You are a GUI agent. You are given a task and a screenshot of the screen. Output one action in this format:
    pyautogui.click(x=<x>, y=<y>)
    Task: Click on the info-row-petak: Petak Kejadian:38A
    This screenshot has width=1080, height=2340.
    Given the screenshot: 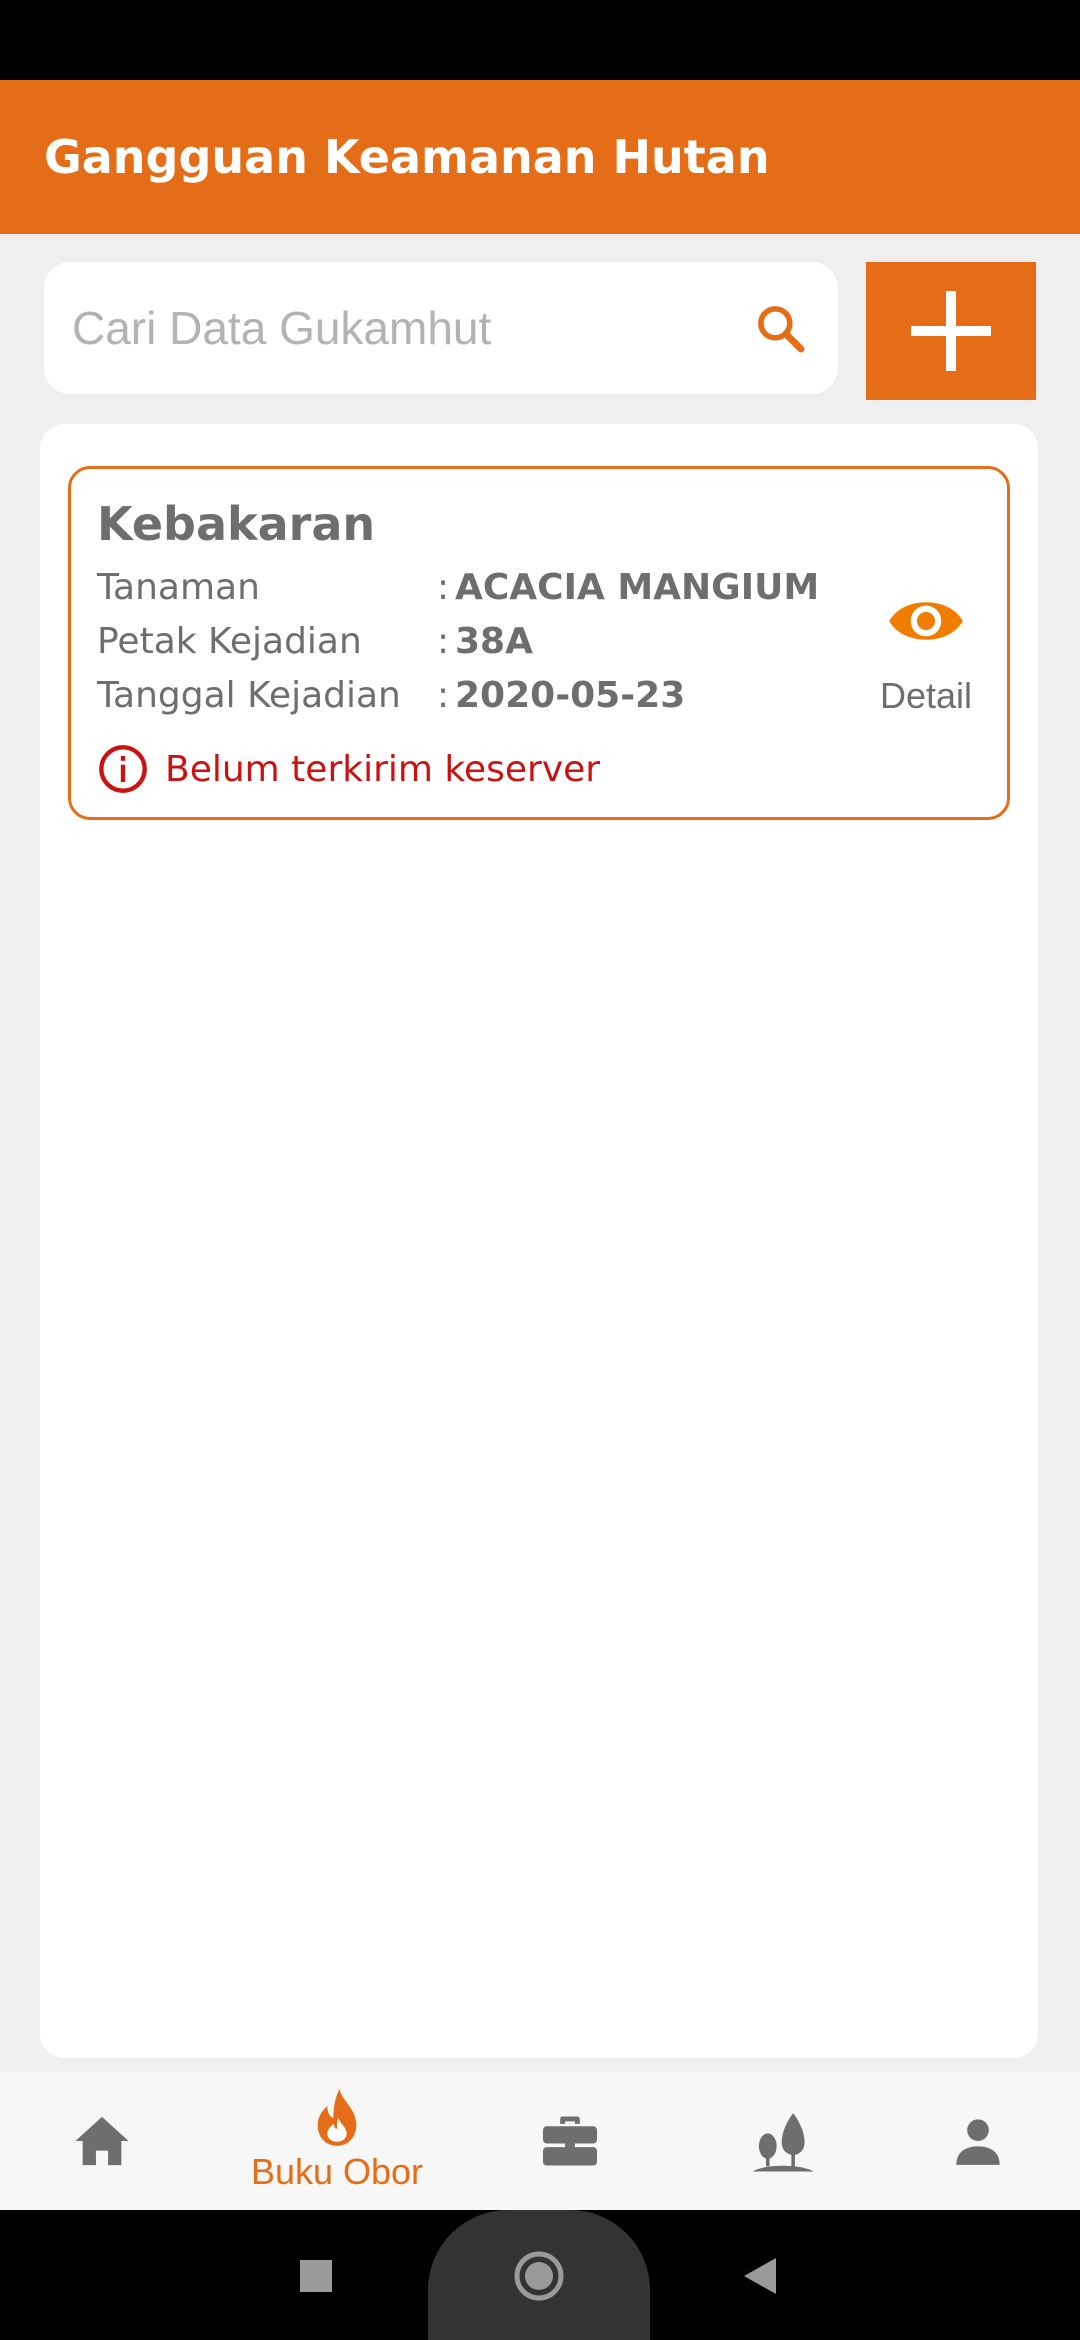 What is the action you would take?
    pyautogui.click(x=315, y=641)
    